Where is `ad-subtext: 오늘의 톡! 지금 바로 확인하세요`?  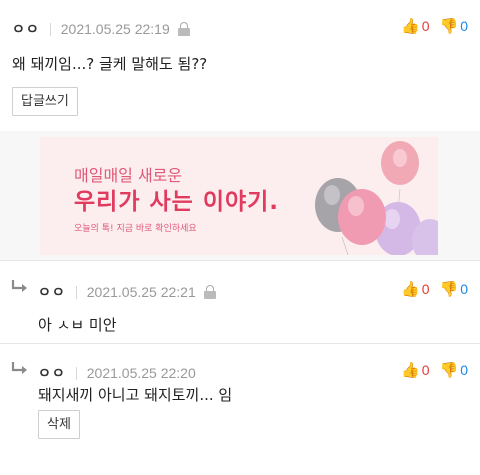 ad-subtext: 오늘의 톡! 지금 바로 확인하세요 is located at coordinates (135, 229).